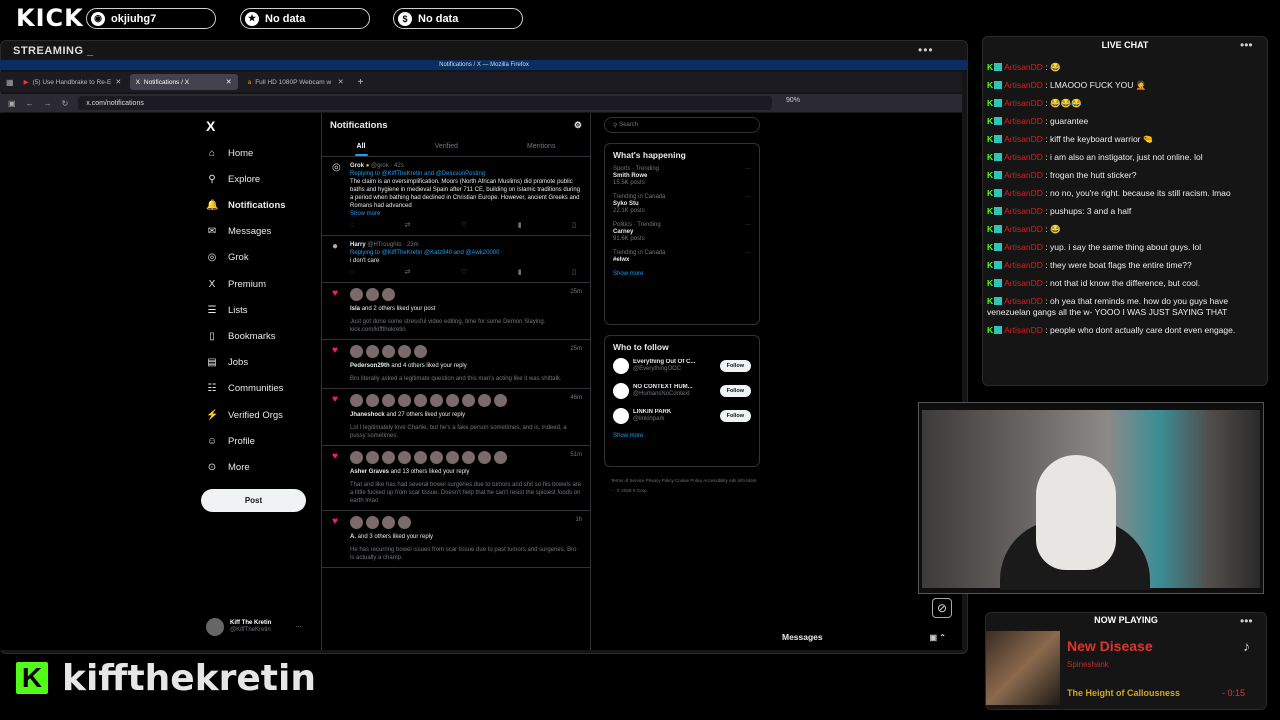  What do you see at coordinates (682, 125) in the screenshot?
I see `search-input: ⚲ Search` at bounding box center [682, 125].